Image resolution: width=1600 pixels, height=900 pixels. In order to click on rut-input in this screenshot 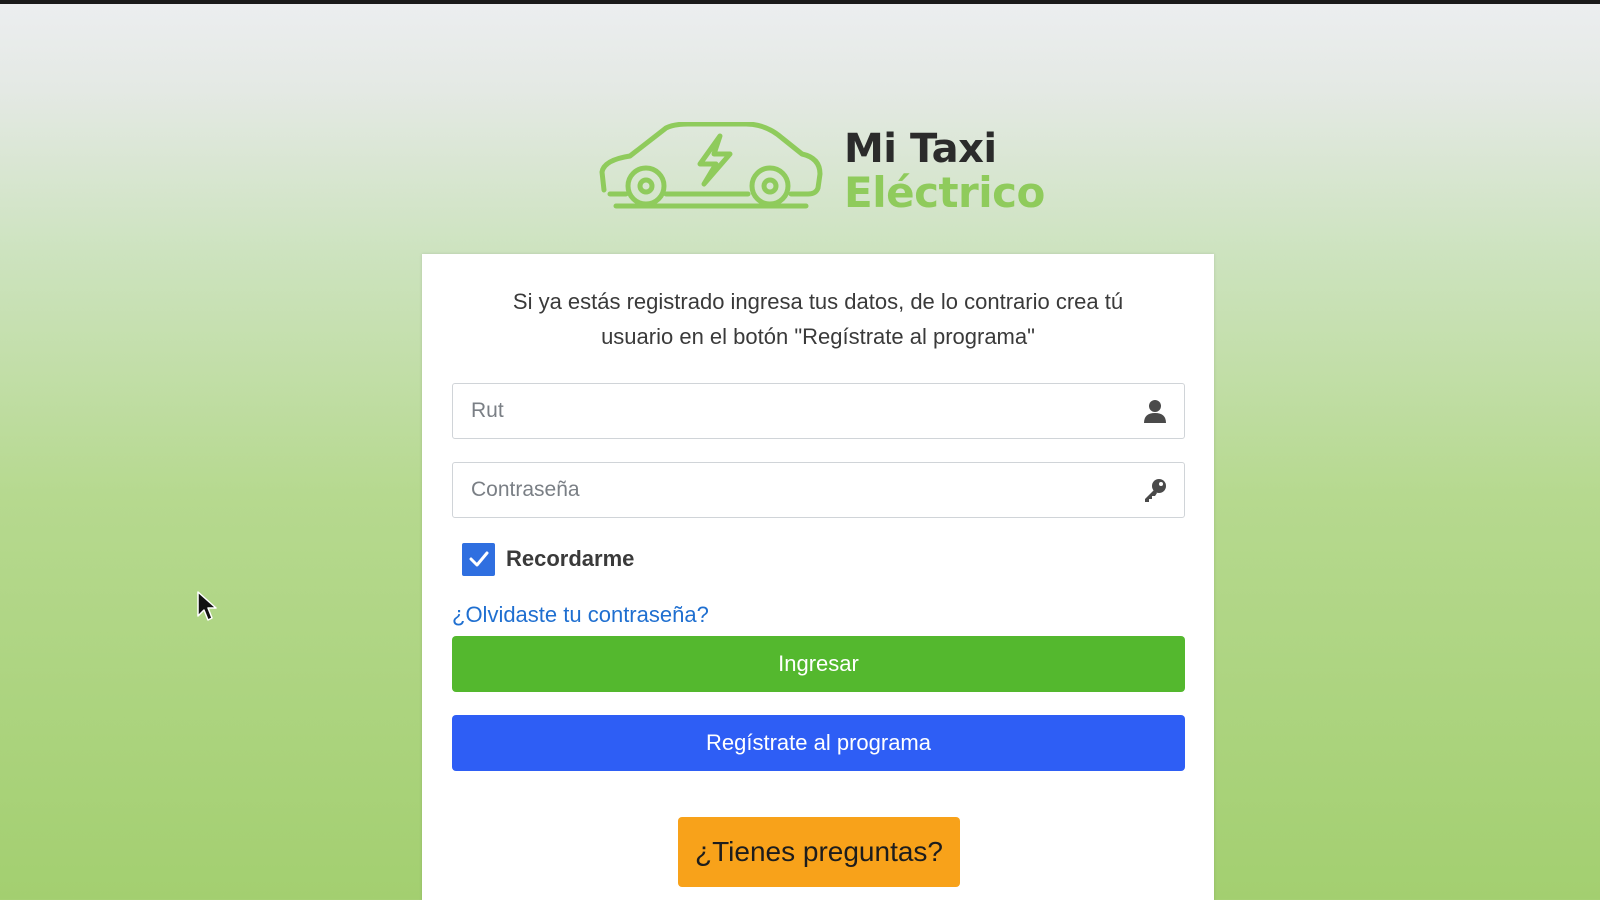, I will do `click(818, 411)`.